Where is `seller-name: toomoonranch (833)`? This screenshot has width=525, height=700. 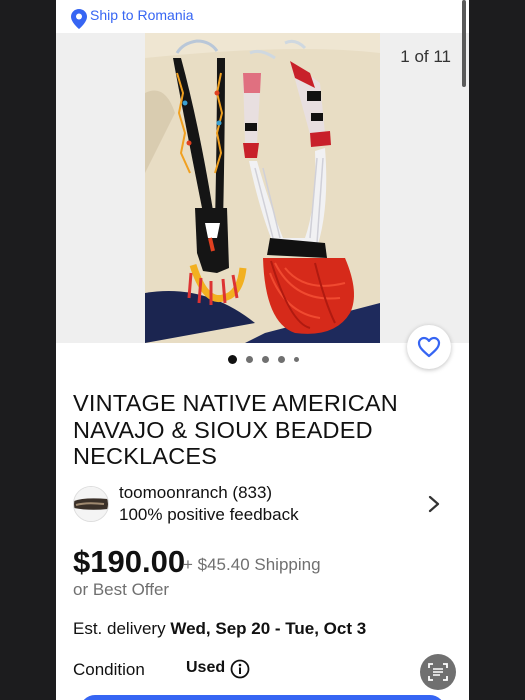 seller-name: toomoonranch (833) is located at coordinates (196, 492).